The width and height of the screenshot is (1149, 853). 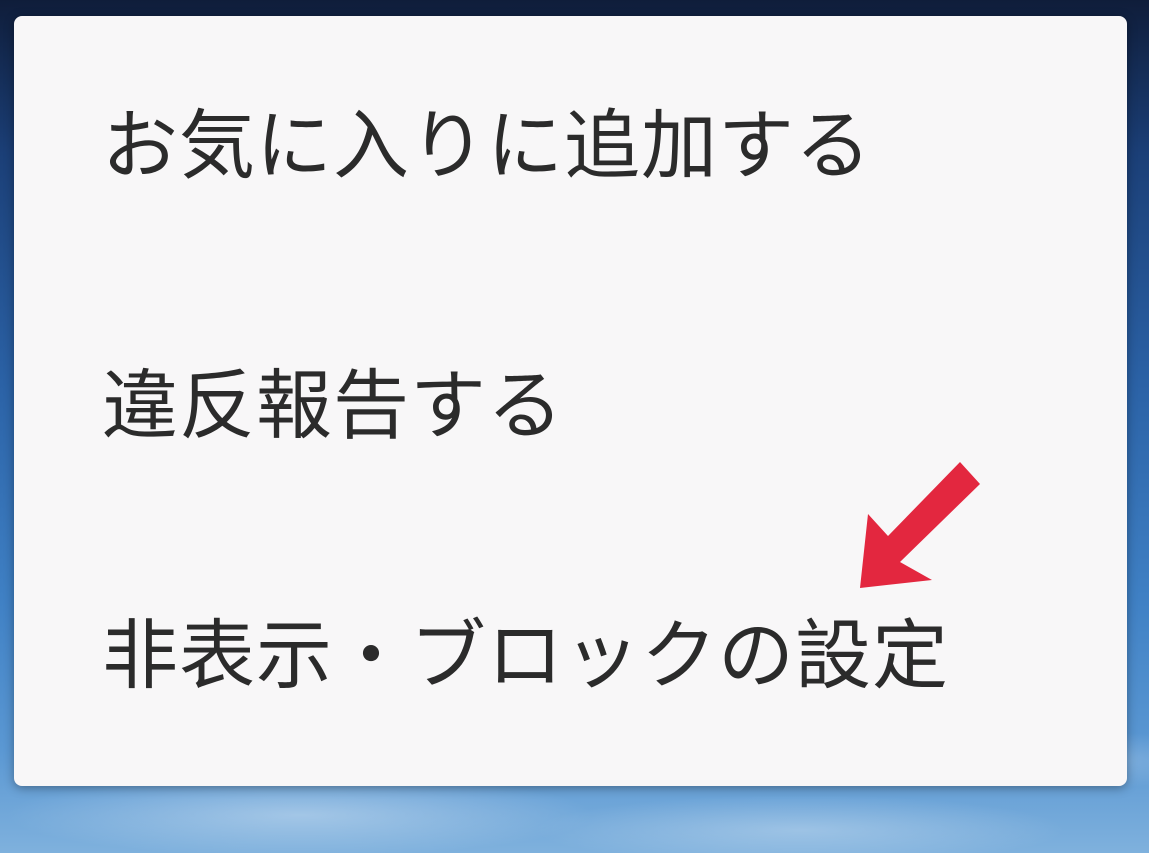 I want to click on menu-item-label: お気に入りに追加する, so click(x=487, y=145).